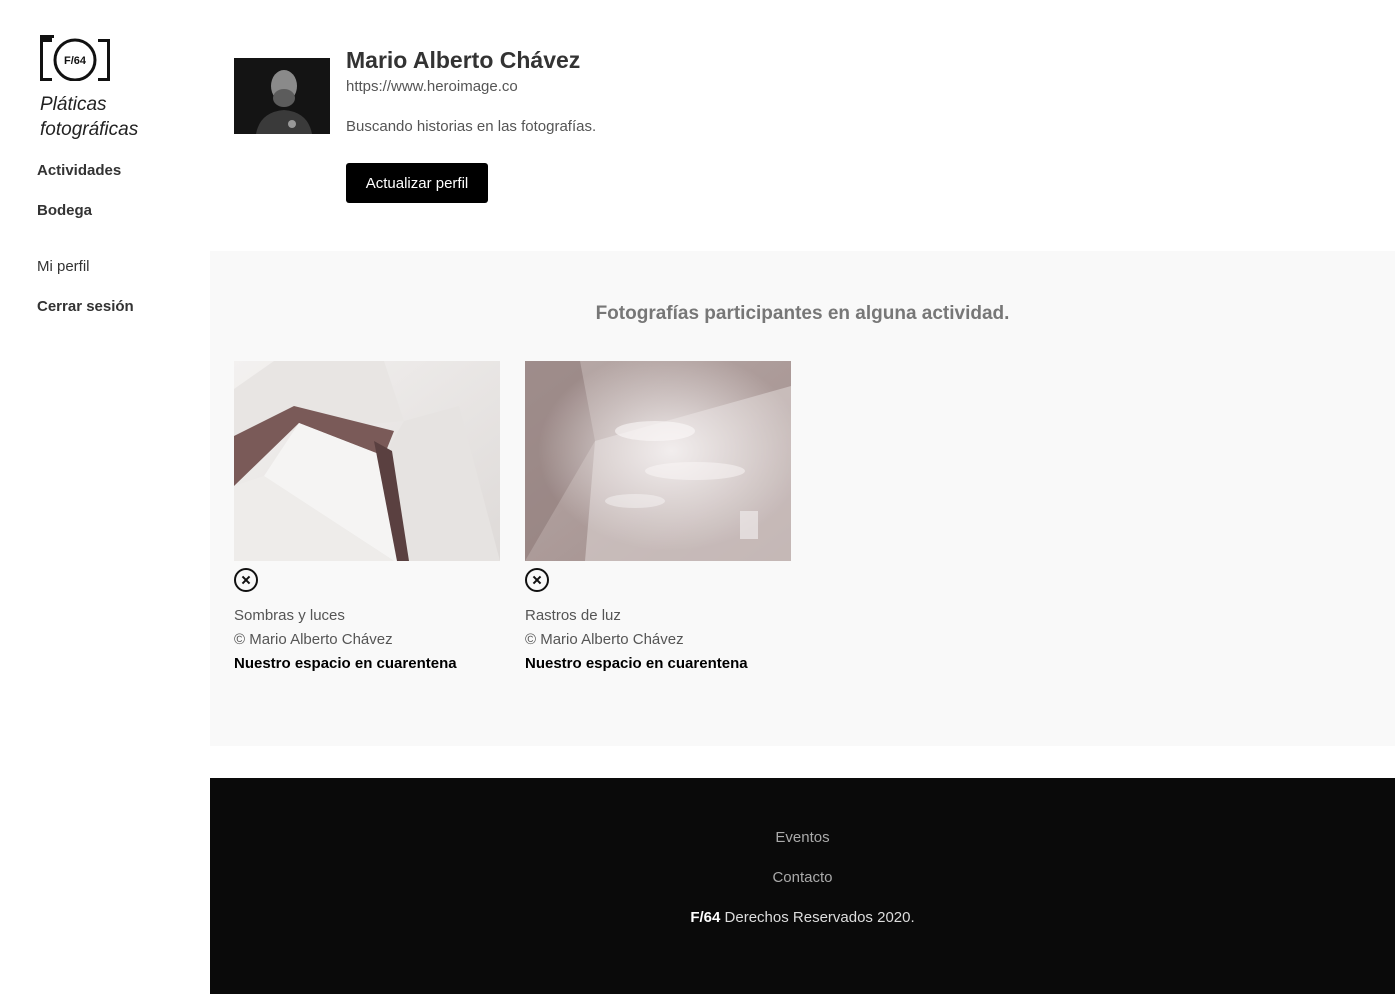  I want to click on photo-title: Sombras y luces, so click(289, 615).